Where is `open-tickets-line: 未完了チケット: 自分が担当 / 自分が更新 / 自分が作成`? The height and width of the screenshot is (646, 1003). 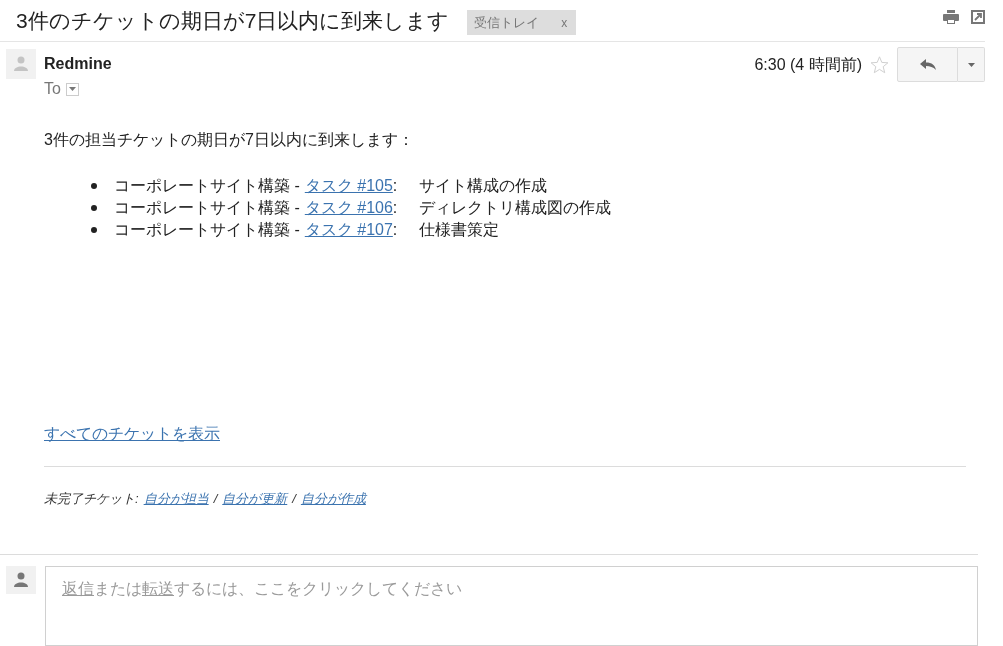
open-tickets-line: 未完了チケット: 自分が担当 / 自分が更新 / 自分が作成 is located at coordinates (206, 499).